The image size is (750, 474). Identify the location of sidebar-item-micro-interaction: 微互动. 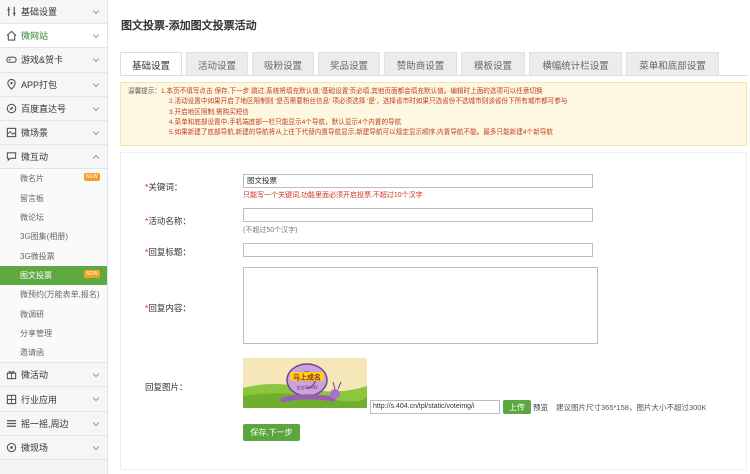
(53, 157).